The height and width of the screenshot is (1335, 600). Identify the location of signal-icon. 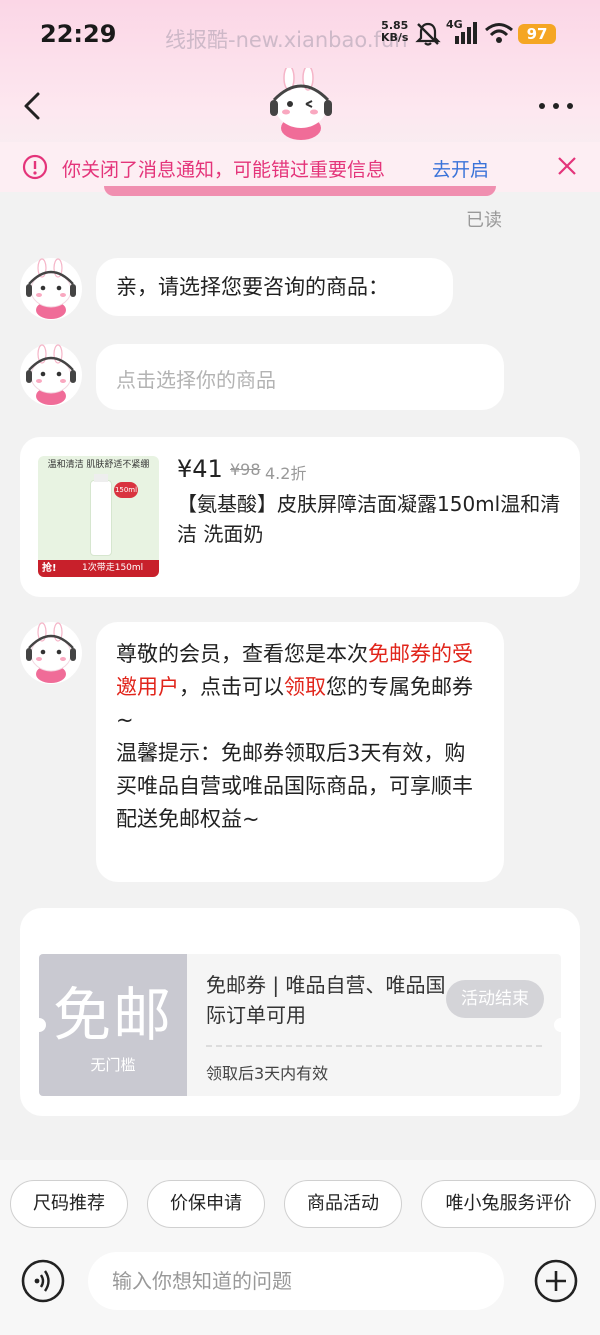
(466, 33).